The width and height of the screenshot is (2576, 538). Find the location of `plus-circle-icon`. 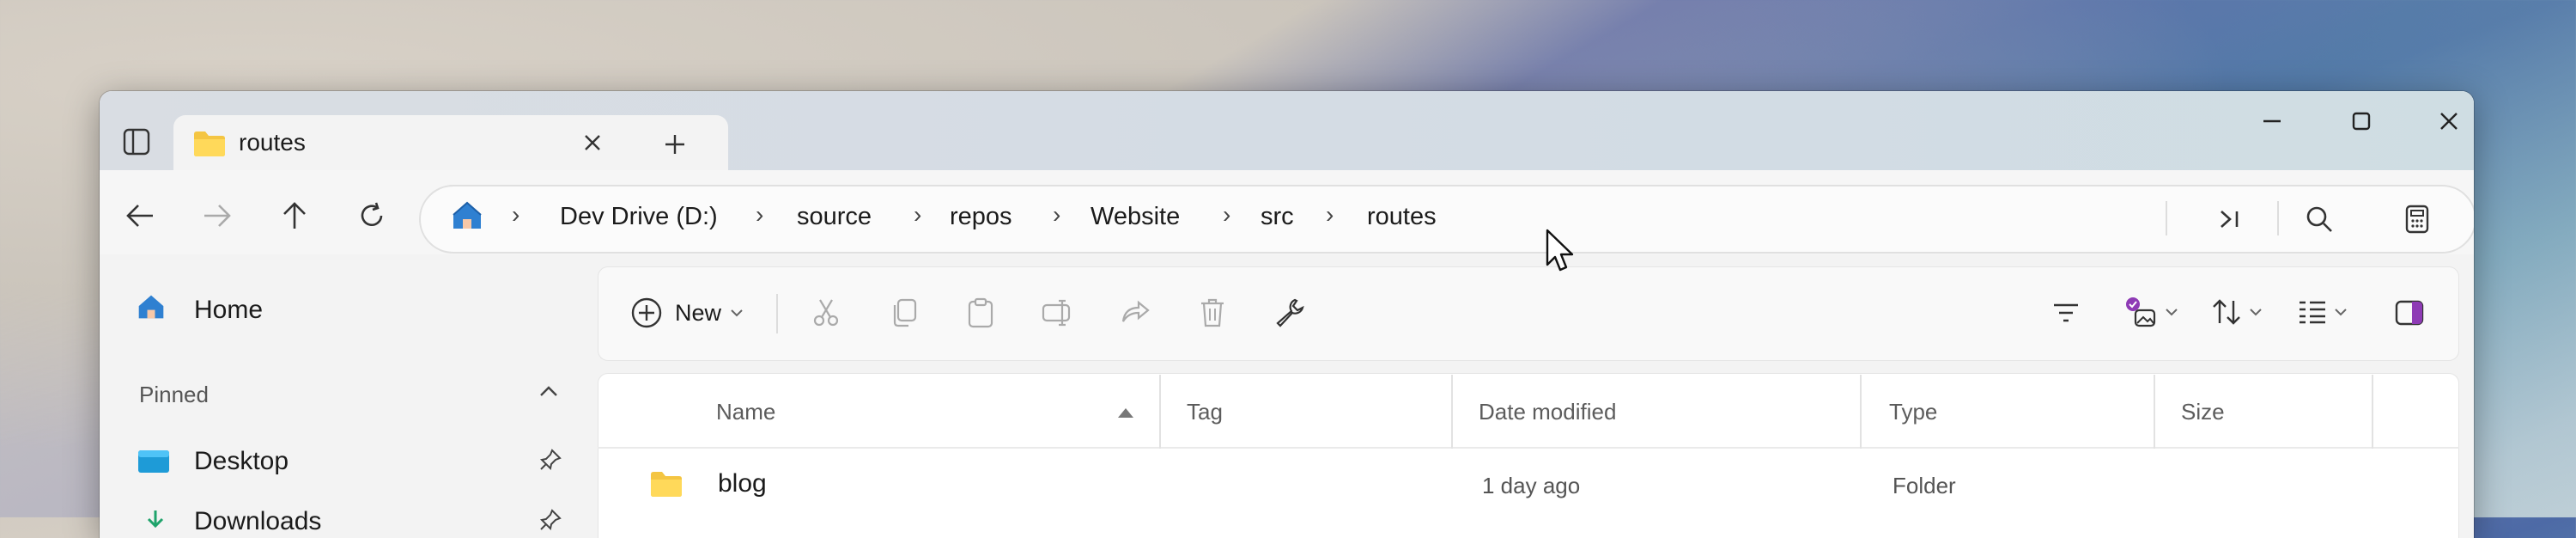

plus-circle-icon is located at coordinates (647, 313).